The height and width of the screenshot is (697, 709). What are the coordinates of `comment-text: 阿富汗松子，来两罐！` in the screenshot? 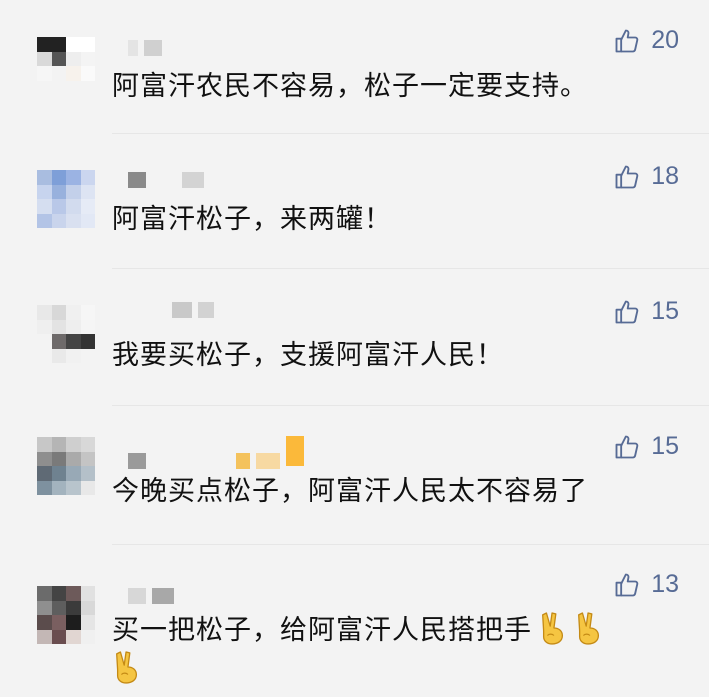 It's located at (252, 219).